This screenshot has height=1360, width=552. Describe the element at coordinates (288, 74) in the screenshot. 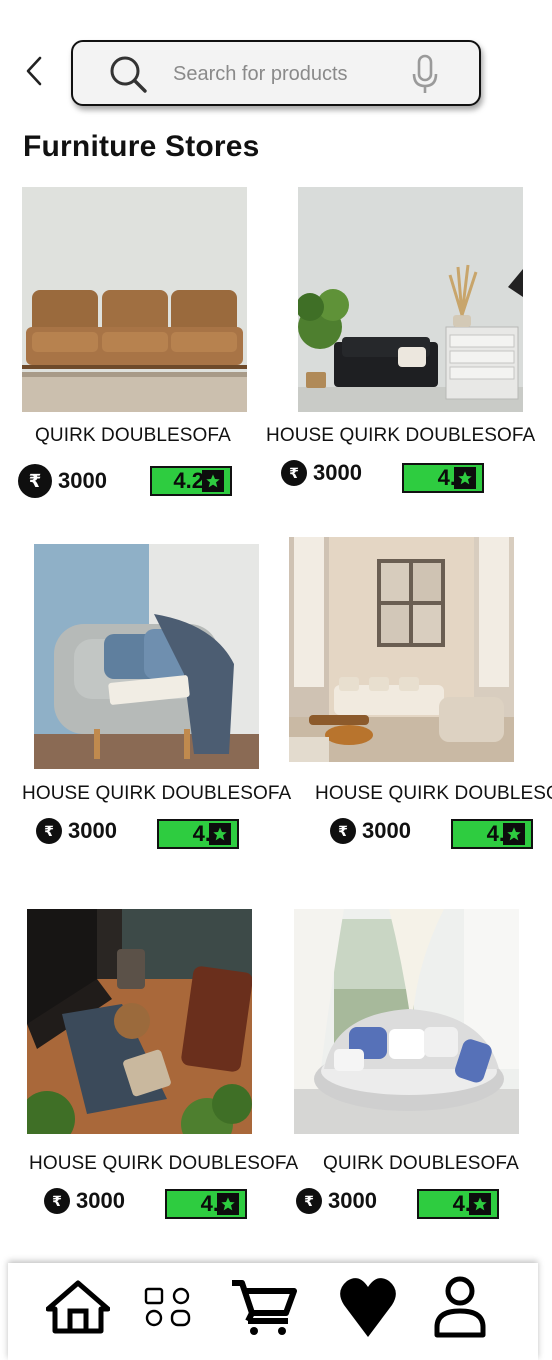

I see `search-input` at that location.